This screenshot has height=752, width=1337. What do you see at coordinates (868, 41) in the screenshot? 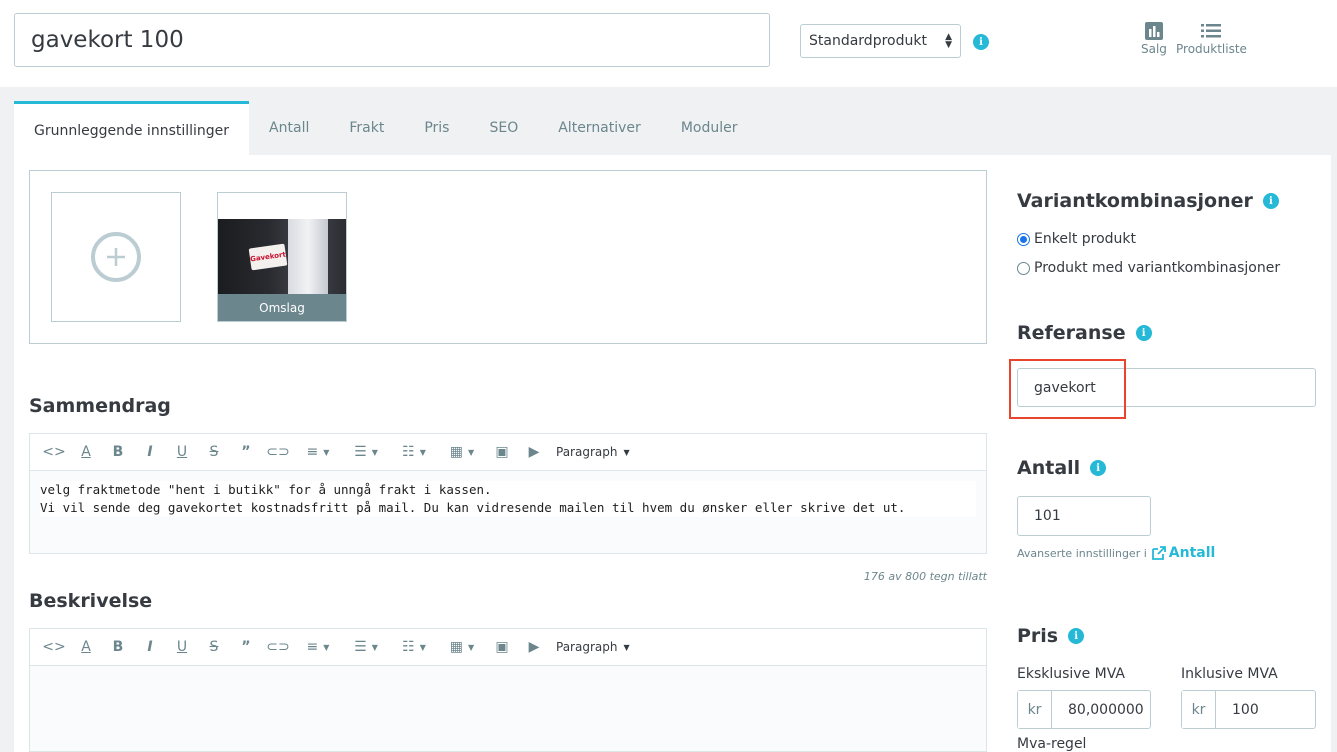
I see `product-type-value: Standardprodukt` at bounding box center [868, 41].